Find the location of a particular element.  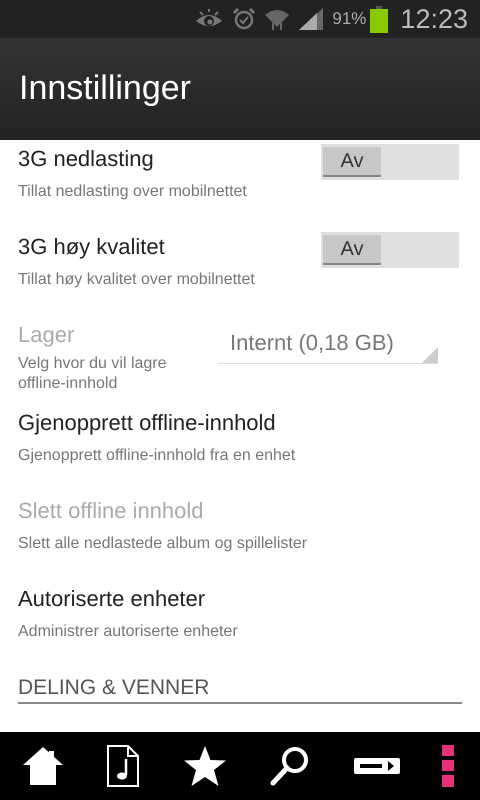

section-header: DELING & VENNER is located at coordinates (114, 687).